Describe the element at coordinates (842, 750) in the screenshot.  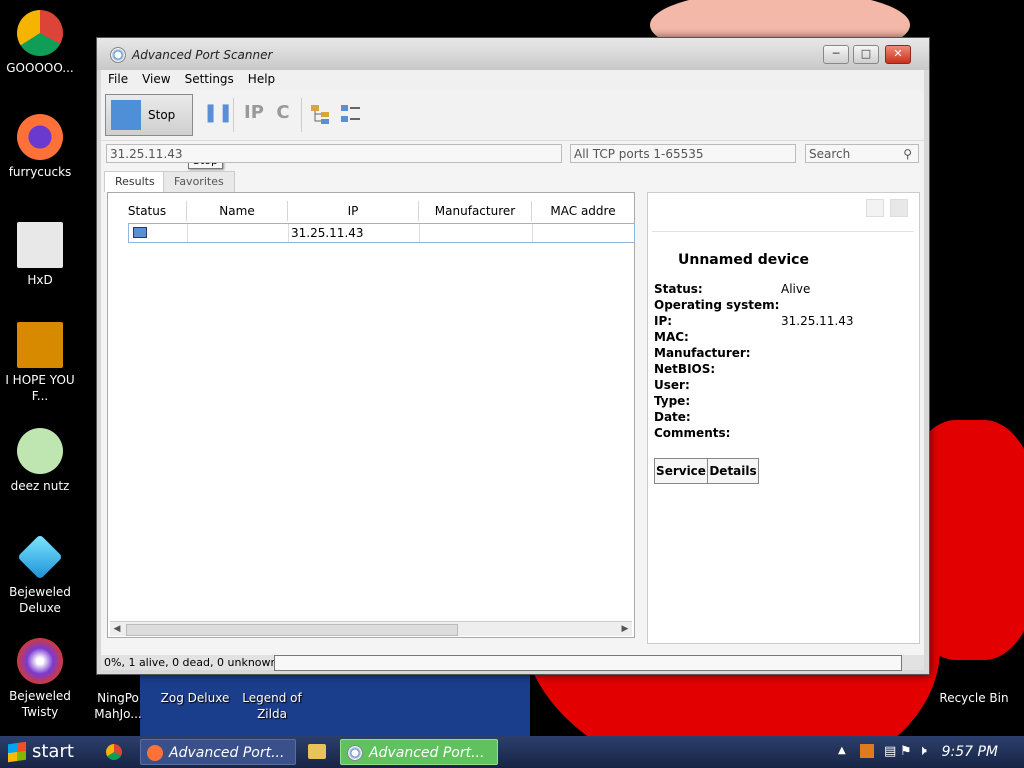
I see `tray-expand-icon: ▲` at that location.